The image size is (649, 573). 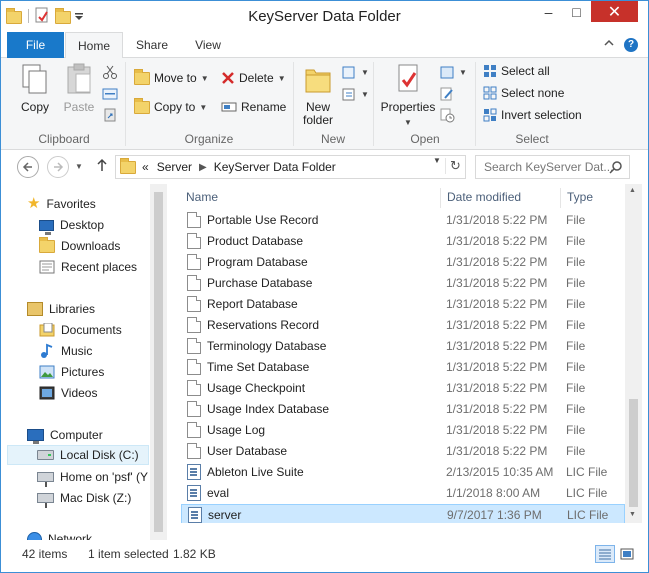 I want to click on maximize-button: □, so click(x=576, y=11).